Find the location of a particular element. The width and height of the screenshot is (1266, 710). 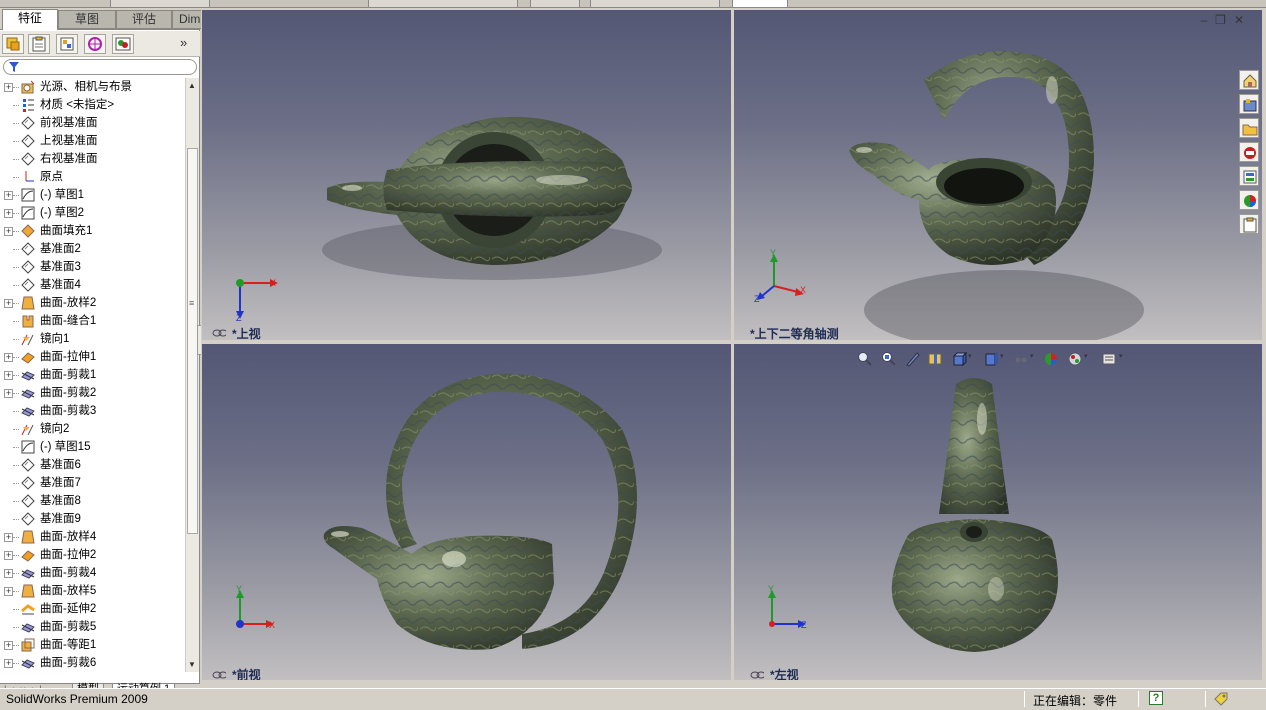

tree-item: 曲面-缝合1 is located at coordinates (92, 321).